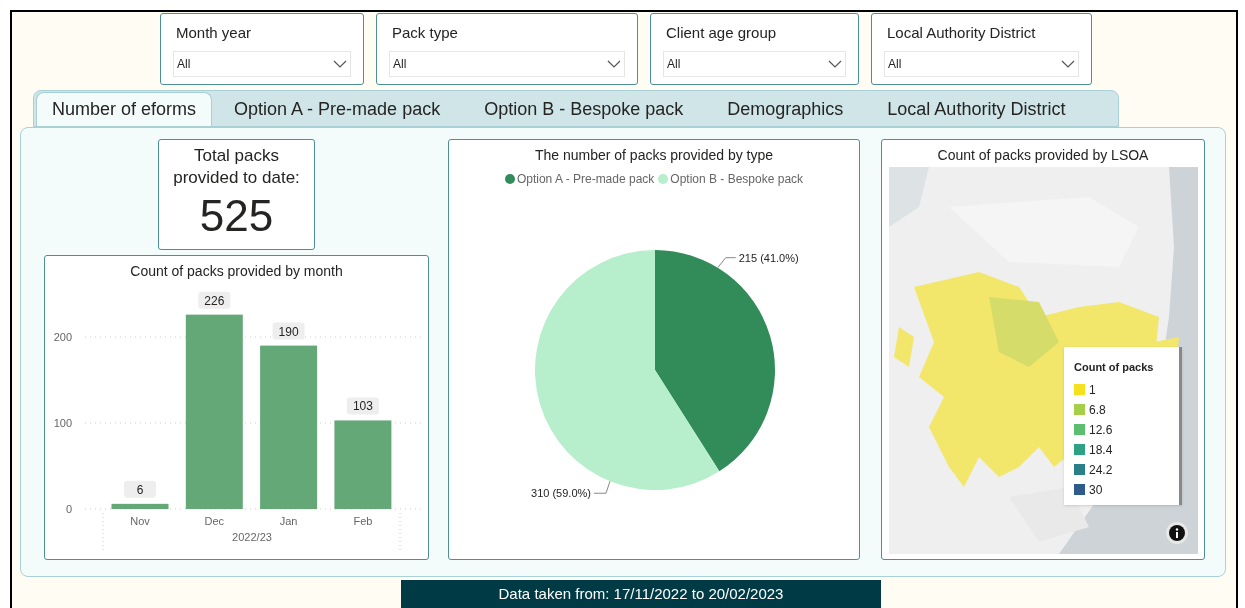 The width and height of the screenshot is (1245, 608). I want to click on total-value: 525, so click(236, 216).